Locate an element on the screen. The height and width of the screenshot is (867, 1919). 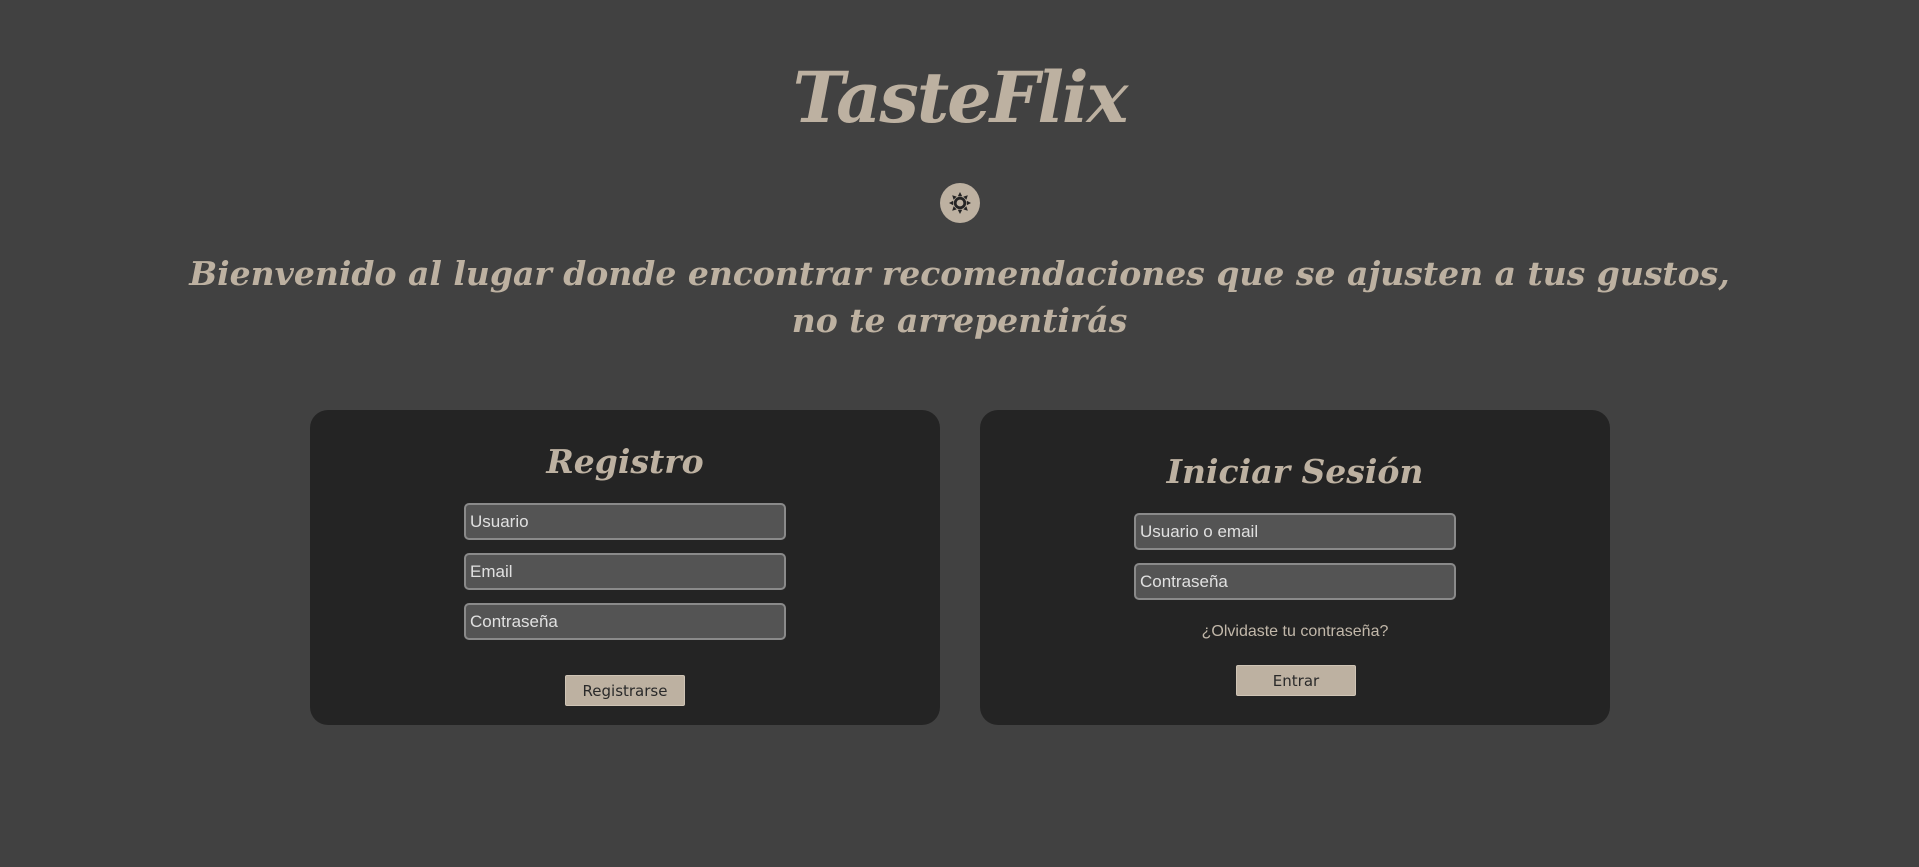
login-button: Entrar is located at coordinates (1296, 680).